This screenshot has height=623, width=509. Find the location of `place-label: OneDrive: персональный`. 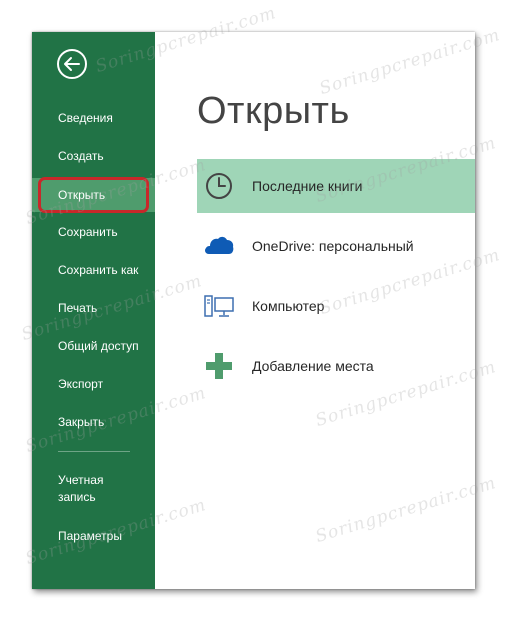

place-label: OneDrive: персональный is located at coordinates (333, 246).